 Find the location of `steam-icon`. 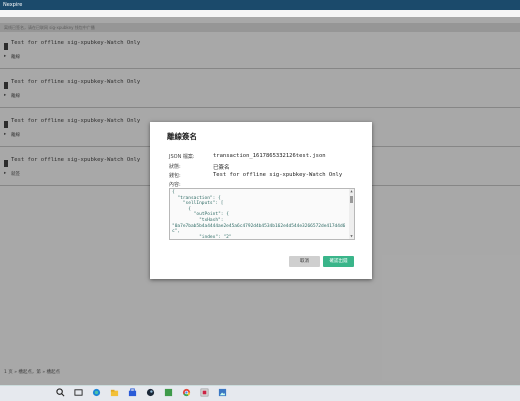

steam-icon is located at coordinates (150, 393).